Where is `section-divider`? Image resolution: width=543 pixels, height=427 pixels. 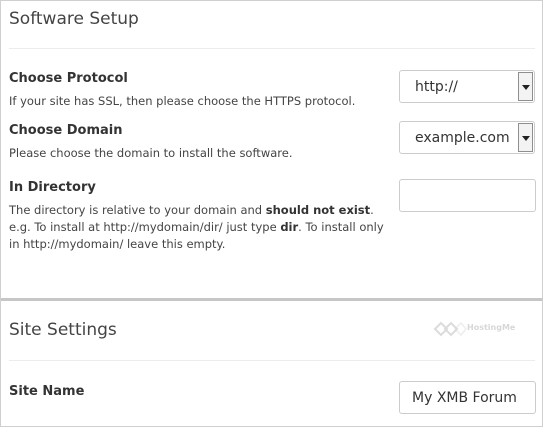 section-divider is located at coordinates (271, 299).